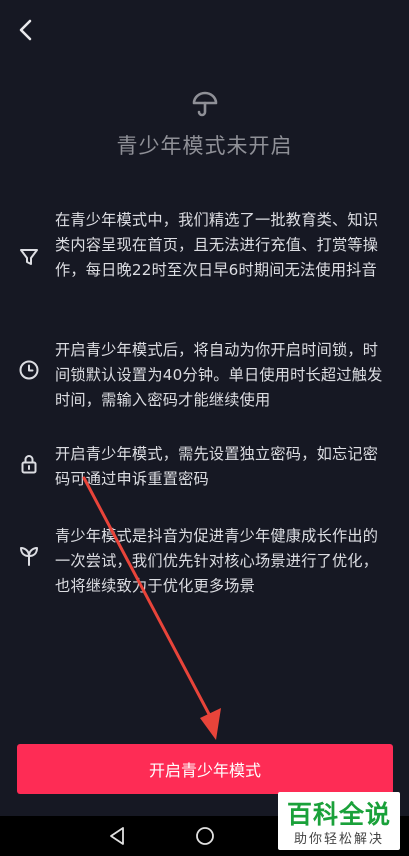  What do you see at coordinates (29, 370) in the screenshot?
I see `clock-icon` at bounding box center [29, 370].